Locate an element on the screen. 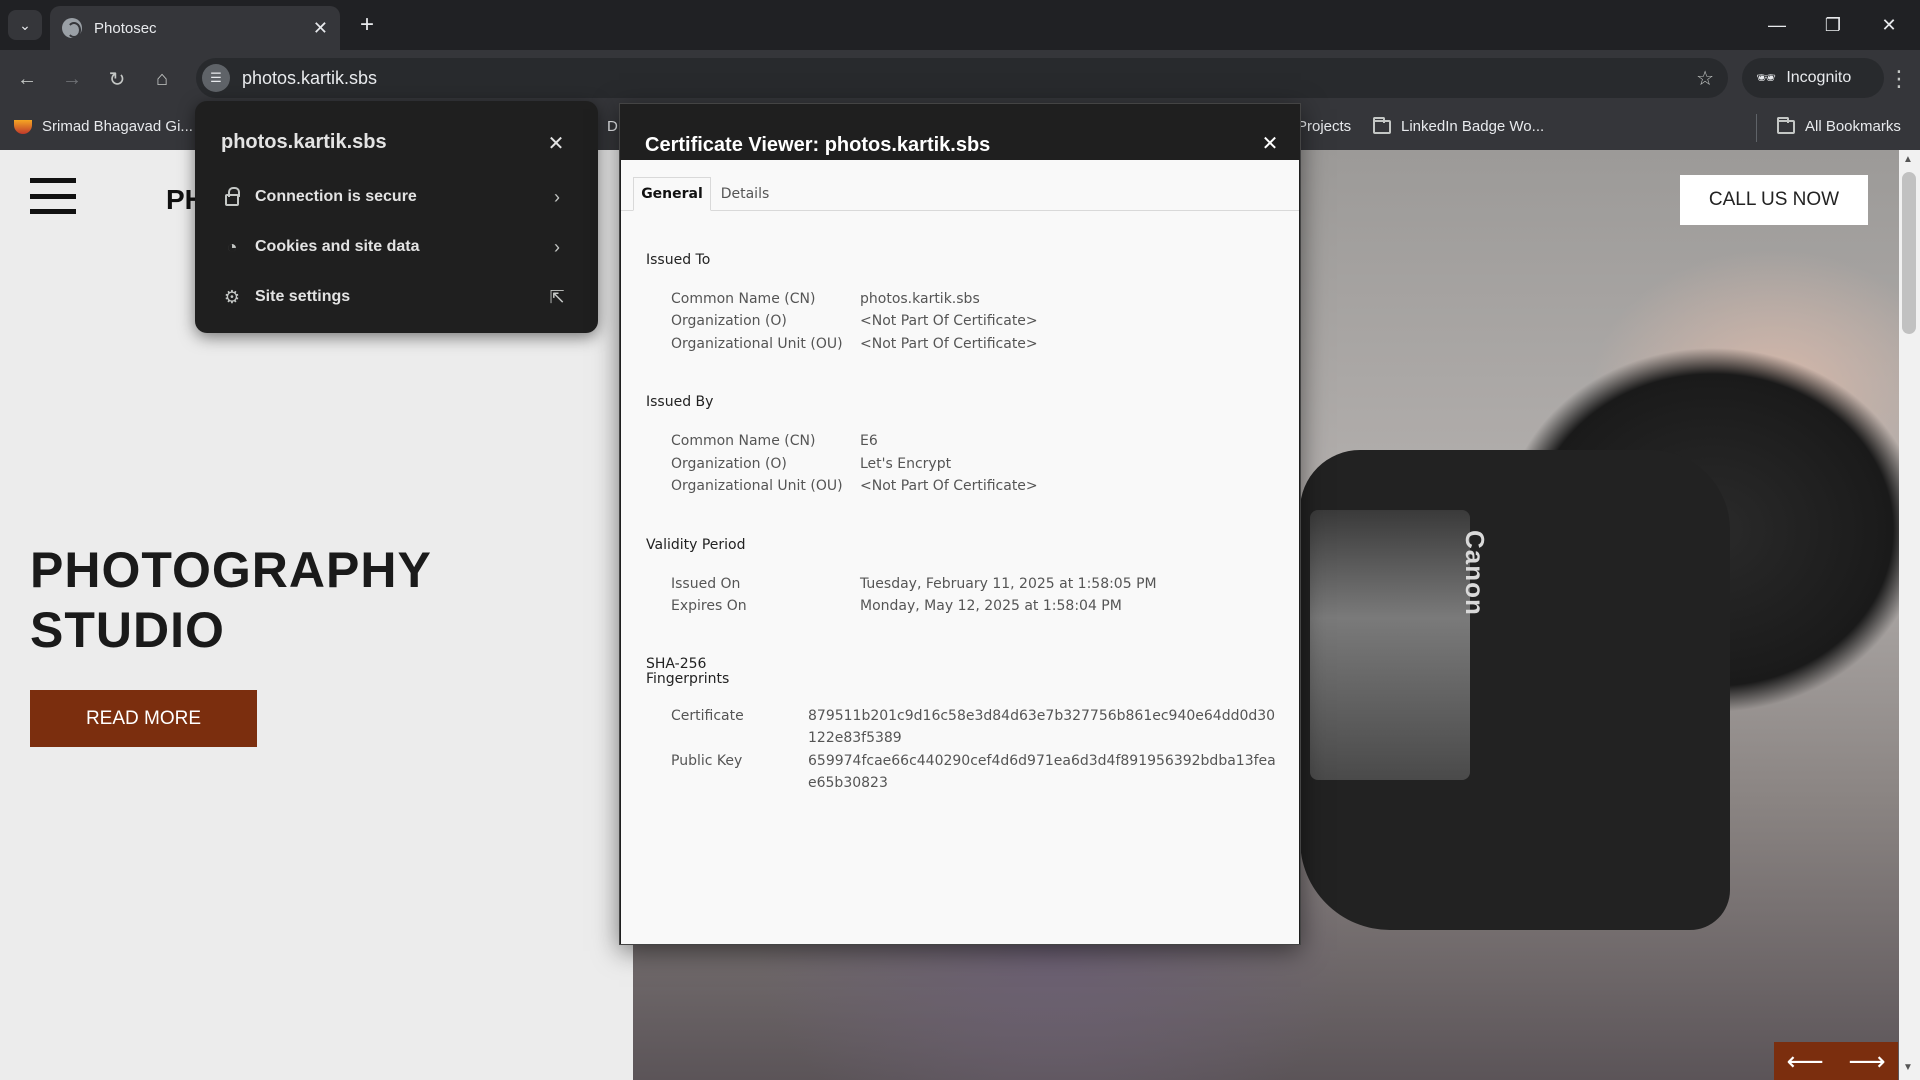 This screenshot has height=1080, width=1920. incognito-label: Incognito is located at coordinates (1819, 77).